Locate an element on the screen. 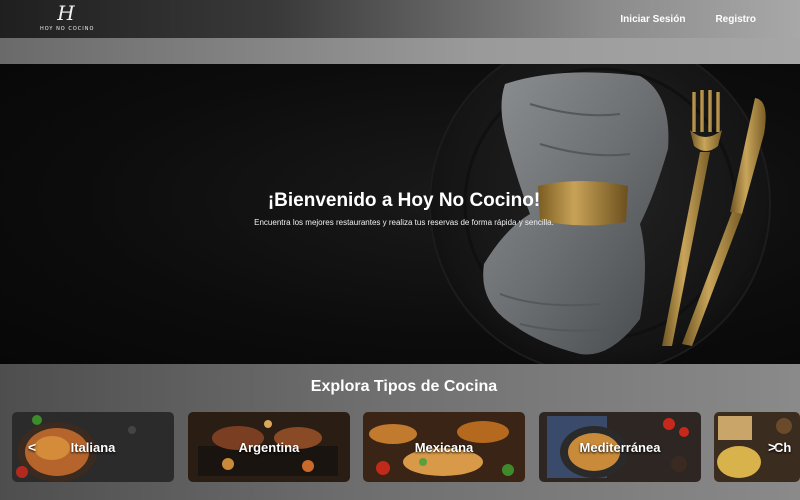  logo-text: HOY NO COCINO is located at coordinates (67, 29).